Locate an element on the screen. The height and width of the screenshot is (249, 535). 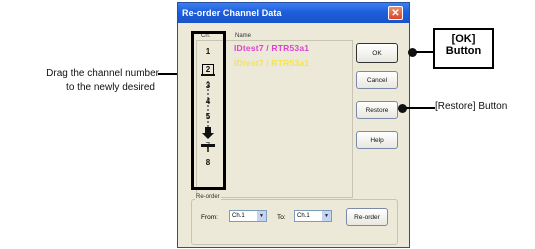
from-select: Ch.1 ▼ is located at coordinates (248, 216).